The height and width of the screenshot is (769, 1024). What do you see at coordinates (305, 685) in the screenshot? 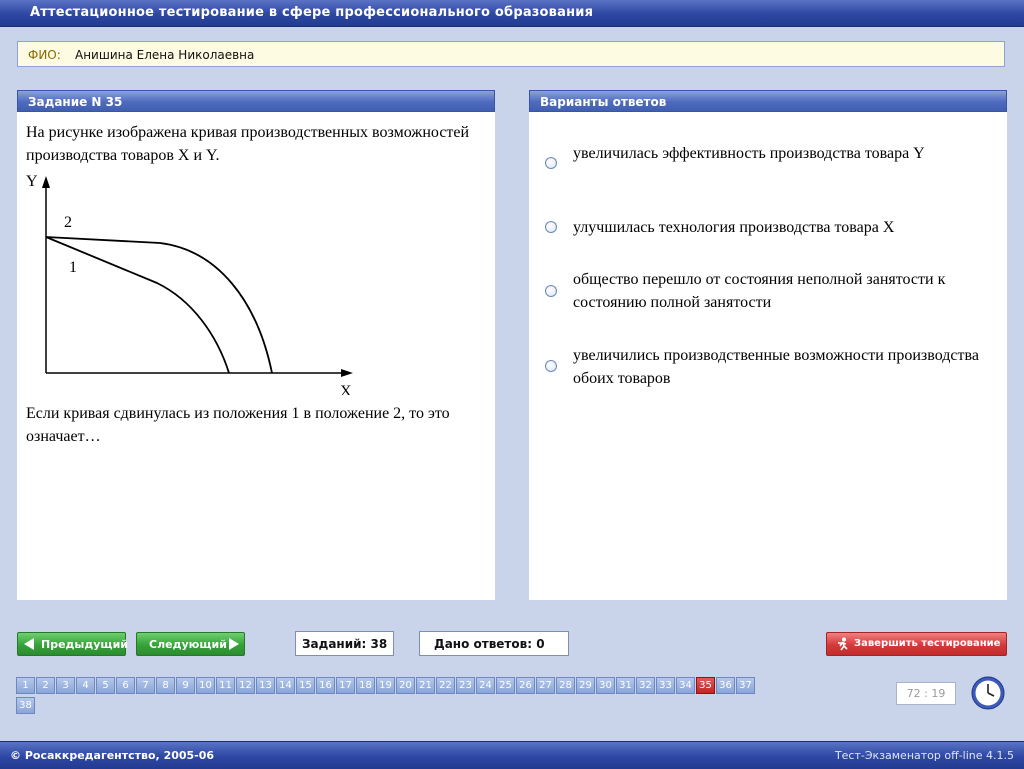
I see `question-number-15: 15` at bounding box center [305, 685].